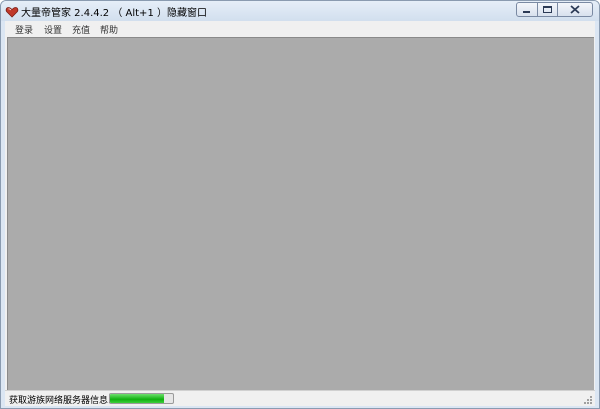 The width and height of the screenshot is (600, 409). I want to click on progress-bar, so click(141, 398).